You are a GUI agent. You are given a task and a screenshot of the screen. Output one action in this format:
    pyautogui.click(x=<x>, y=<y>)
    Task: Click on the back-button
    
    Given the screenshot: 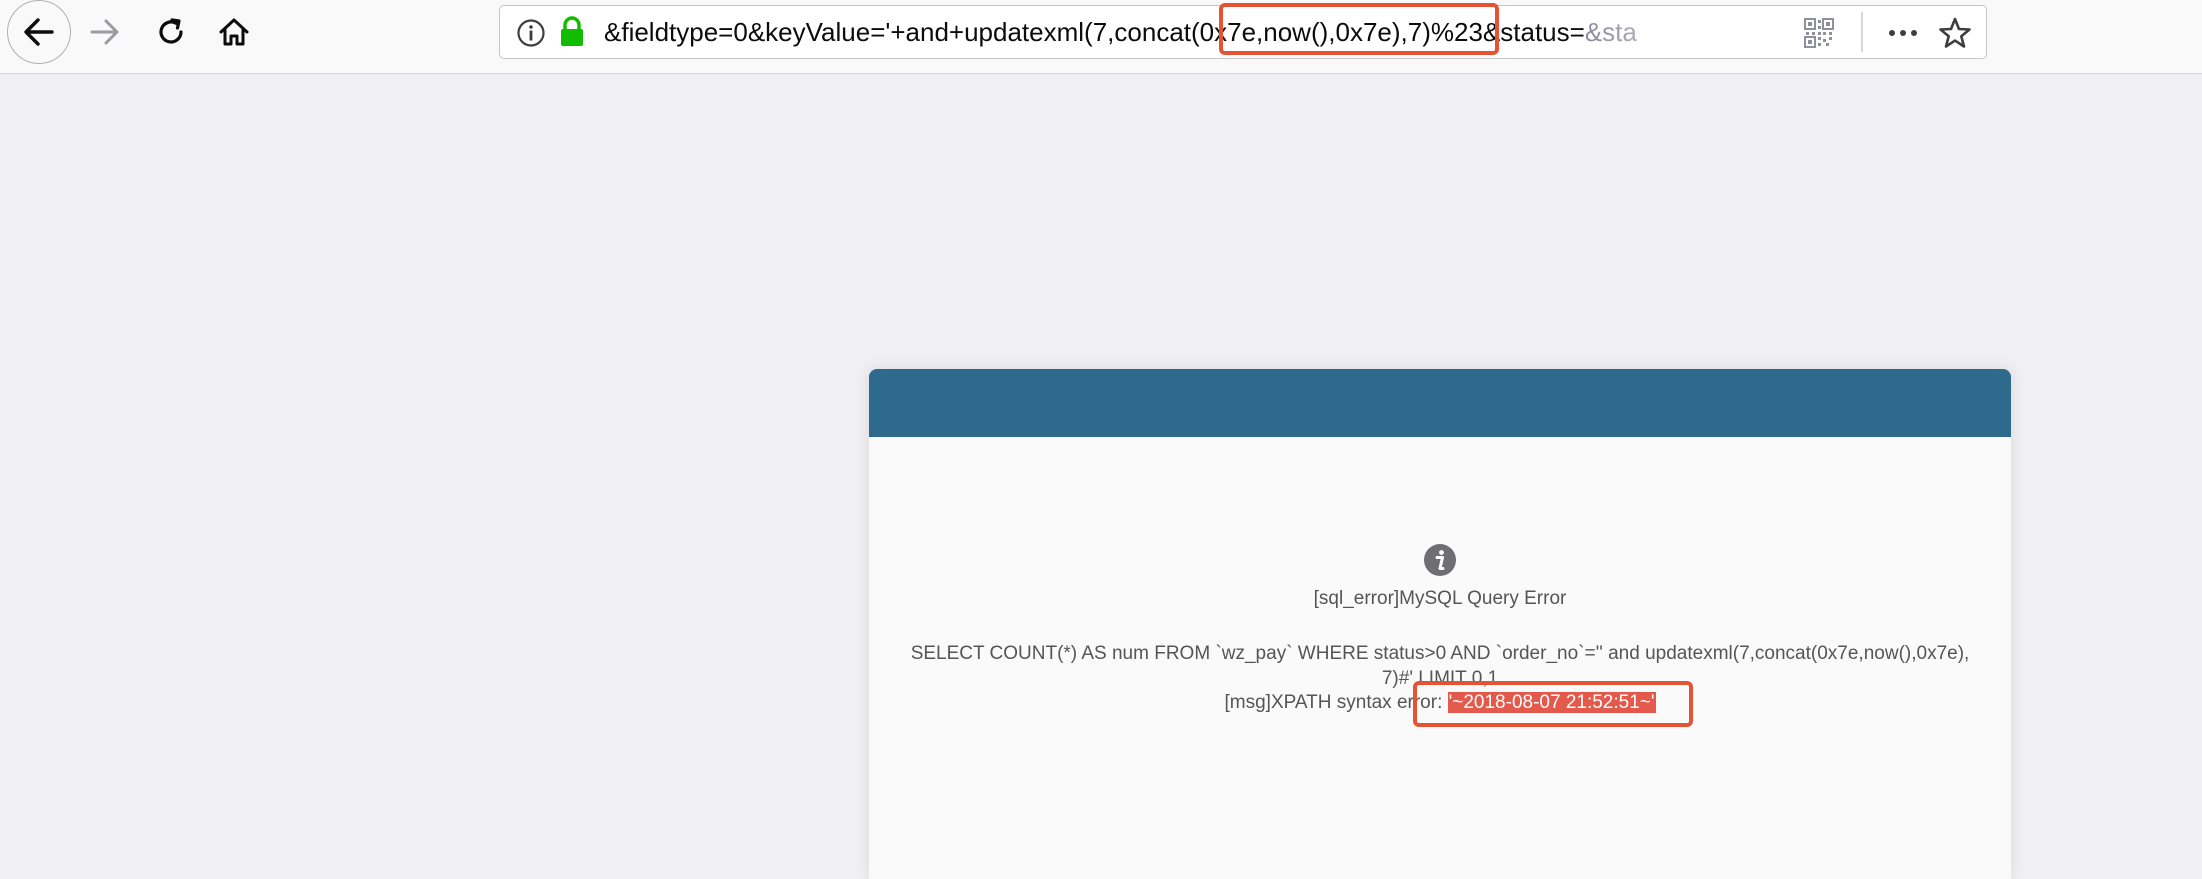 What is the action you would take?
    pyautogui.click(x=39, y=32)
    